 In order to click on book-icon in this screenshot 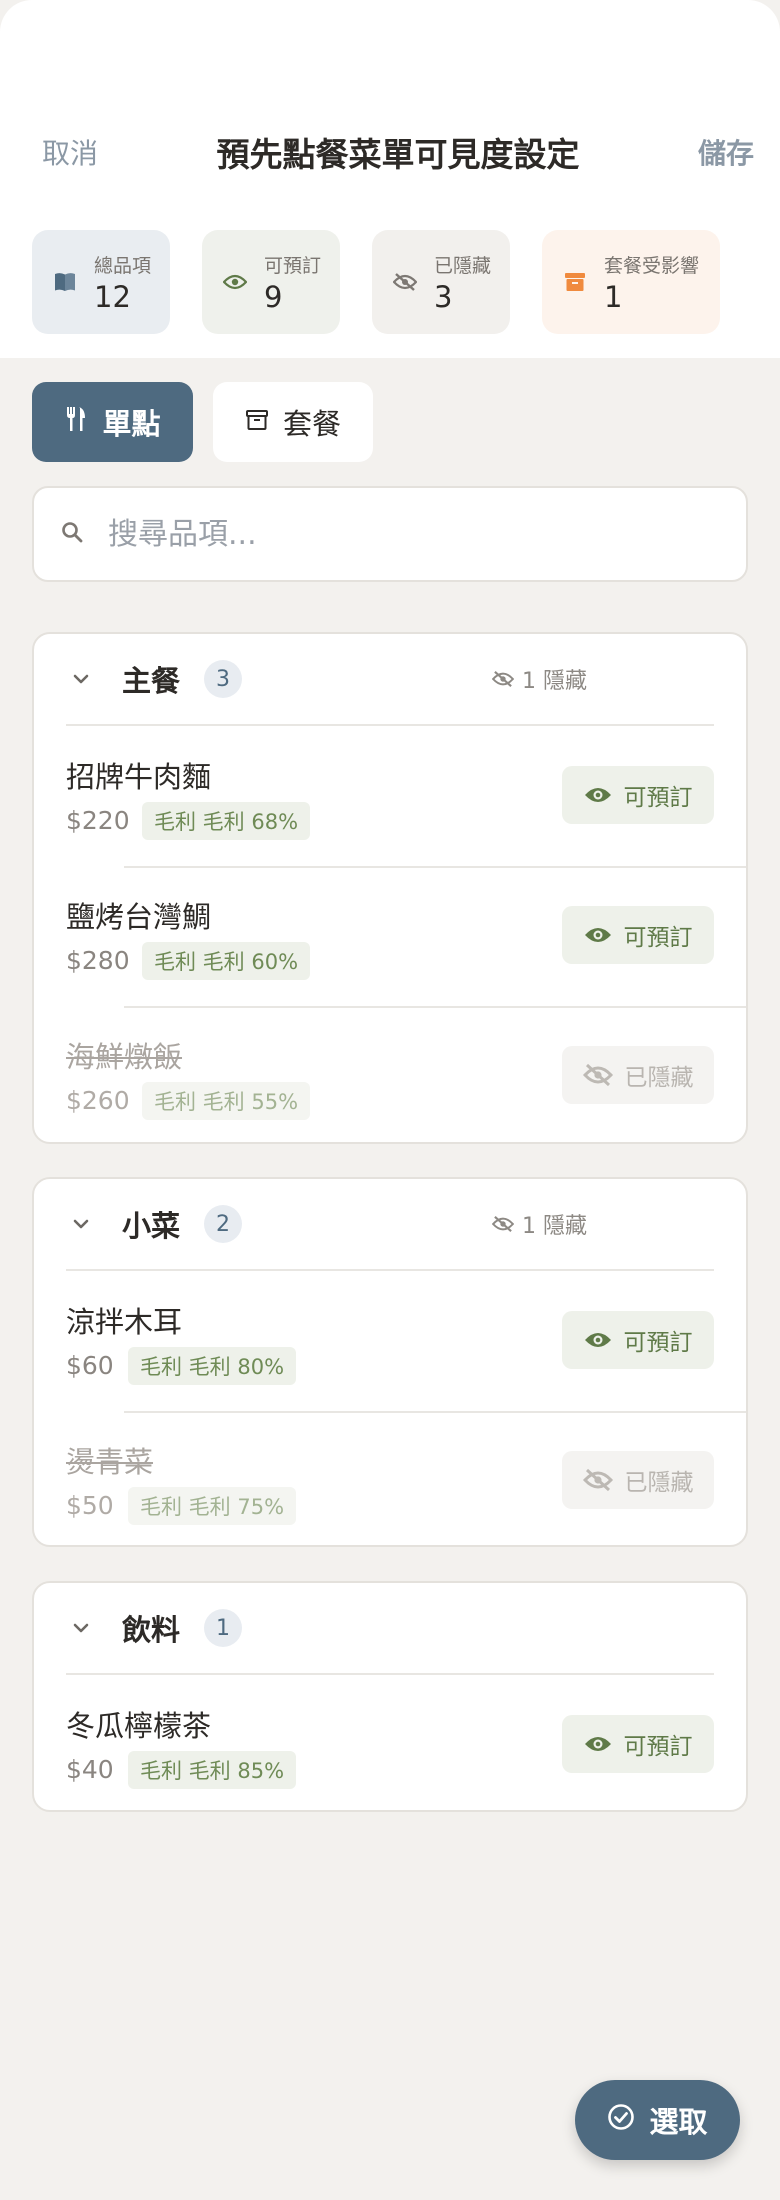, I will do `click(65, 282)`.